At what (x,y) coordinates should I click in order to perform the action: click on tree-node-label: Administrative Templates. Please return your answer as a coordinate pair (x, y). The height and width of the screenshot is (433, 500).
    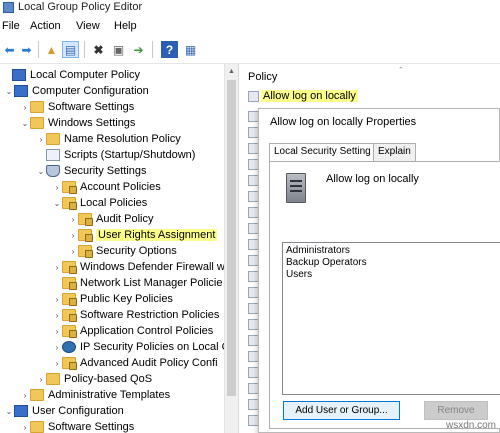
    Looking at the image, I should click on (109, 395).